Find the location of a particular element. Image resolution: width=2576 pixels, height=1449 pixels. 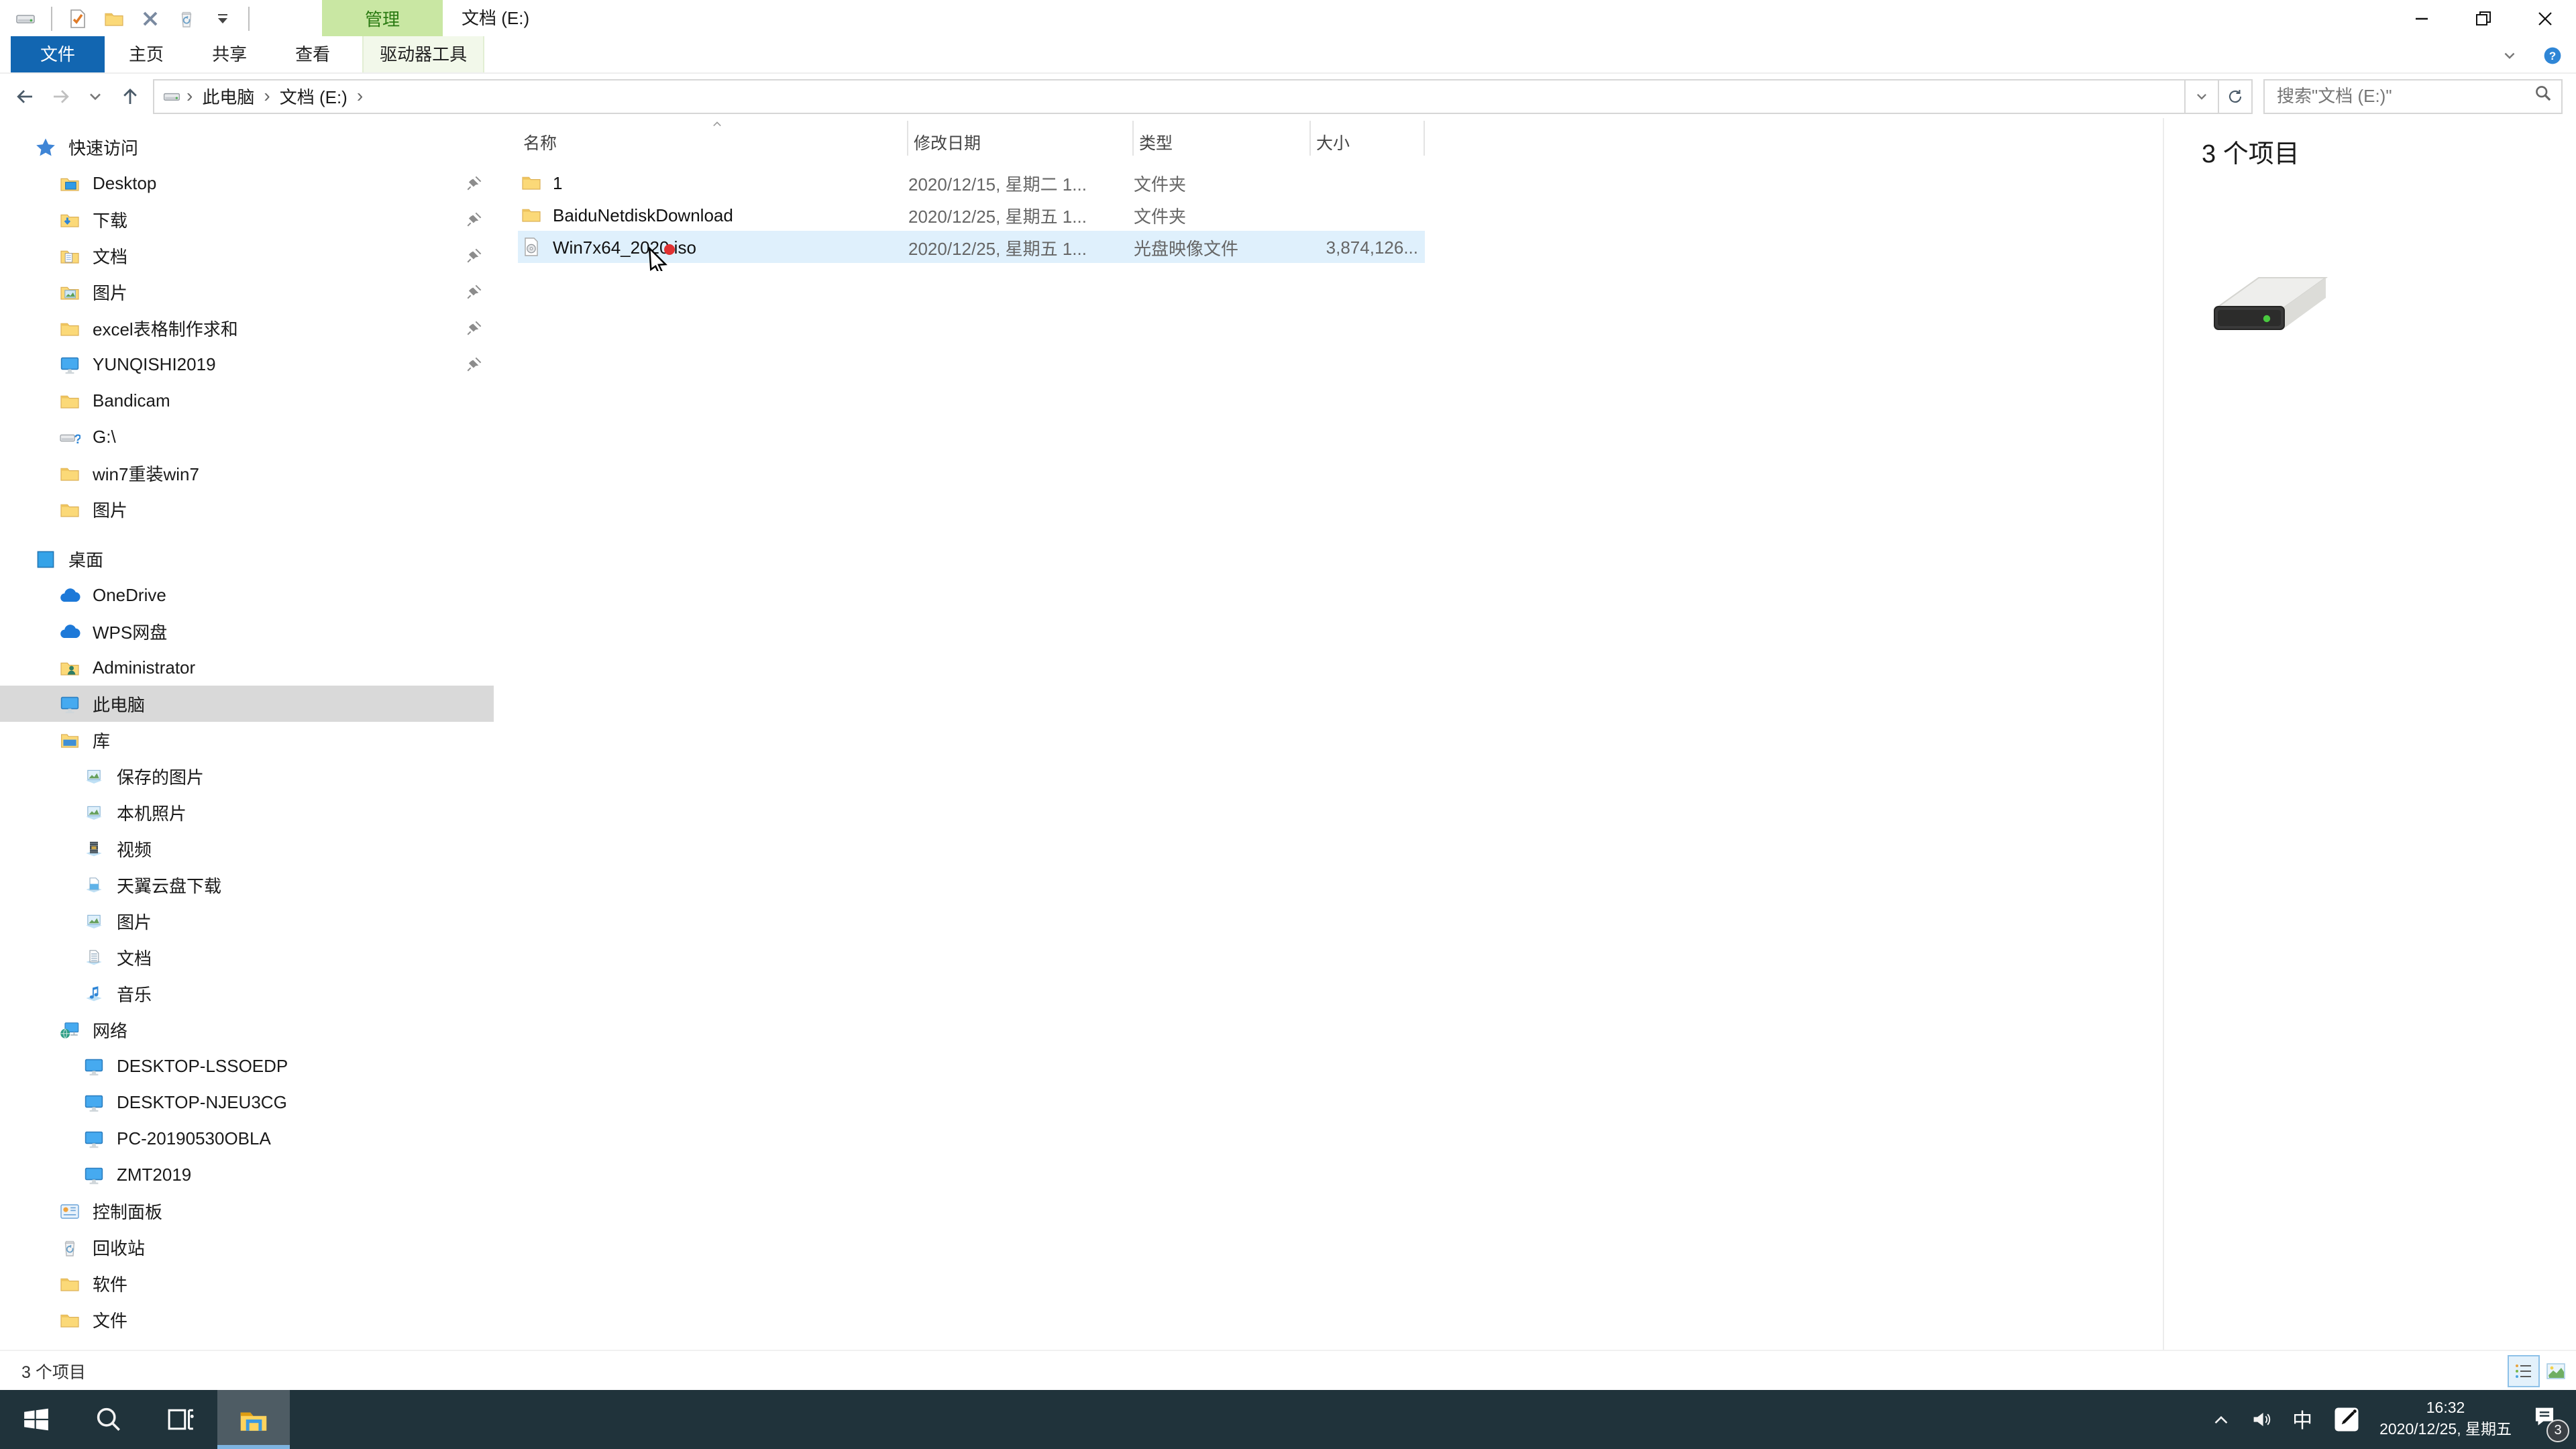

breadcrumb-segment: 文档 (E:) is located at coordinates (313, 96).